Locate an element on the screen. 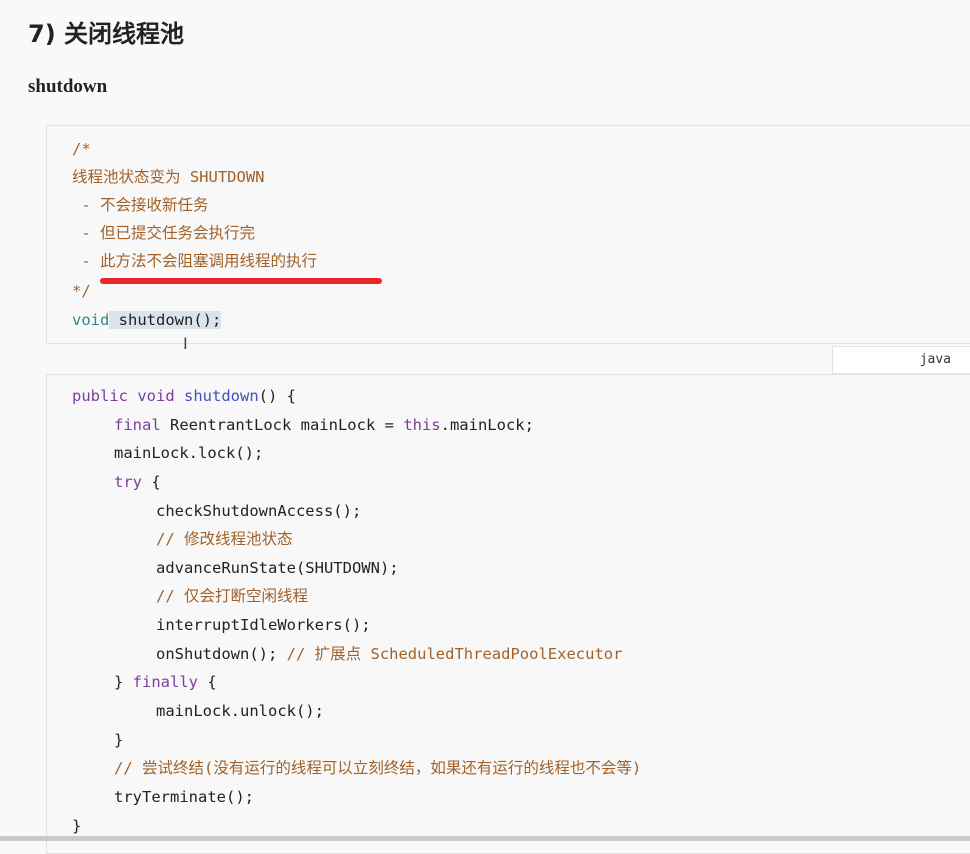 Image resolution: width=970 pixels, height=854 pixels. code-text: ReentrantLock mainLock = is located at coordinates (282, 425).